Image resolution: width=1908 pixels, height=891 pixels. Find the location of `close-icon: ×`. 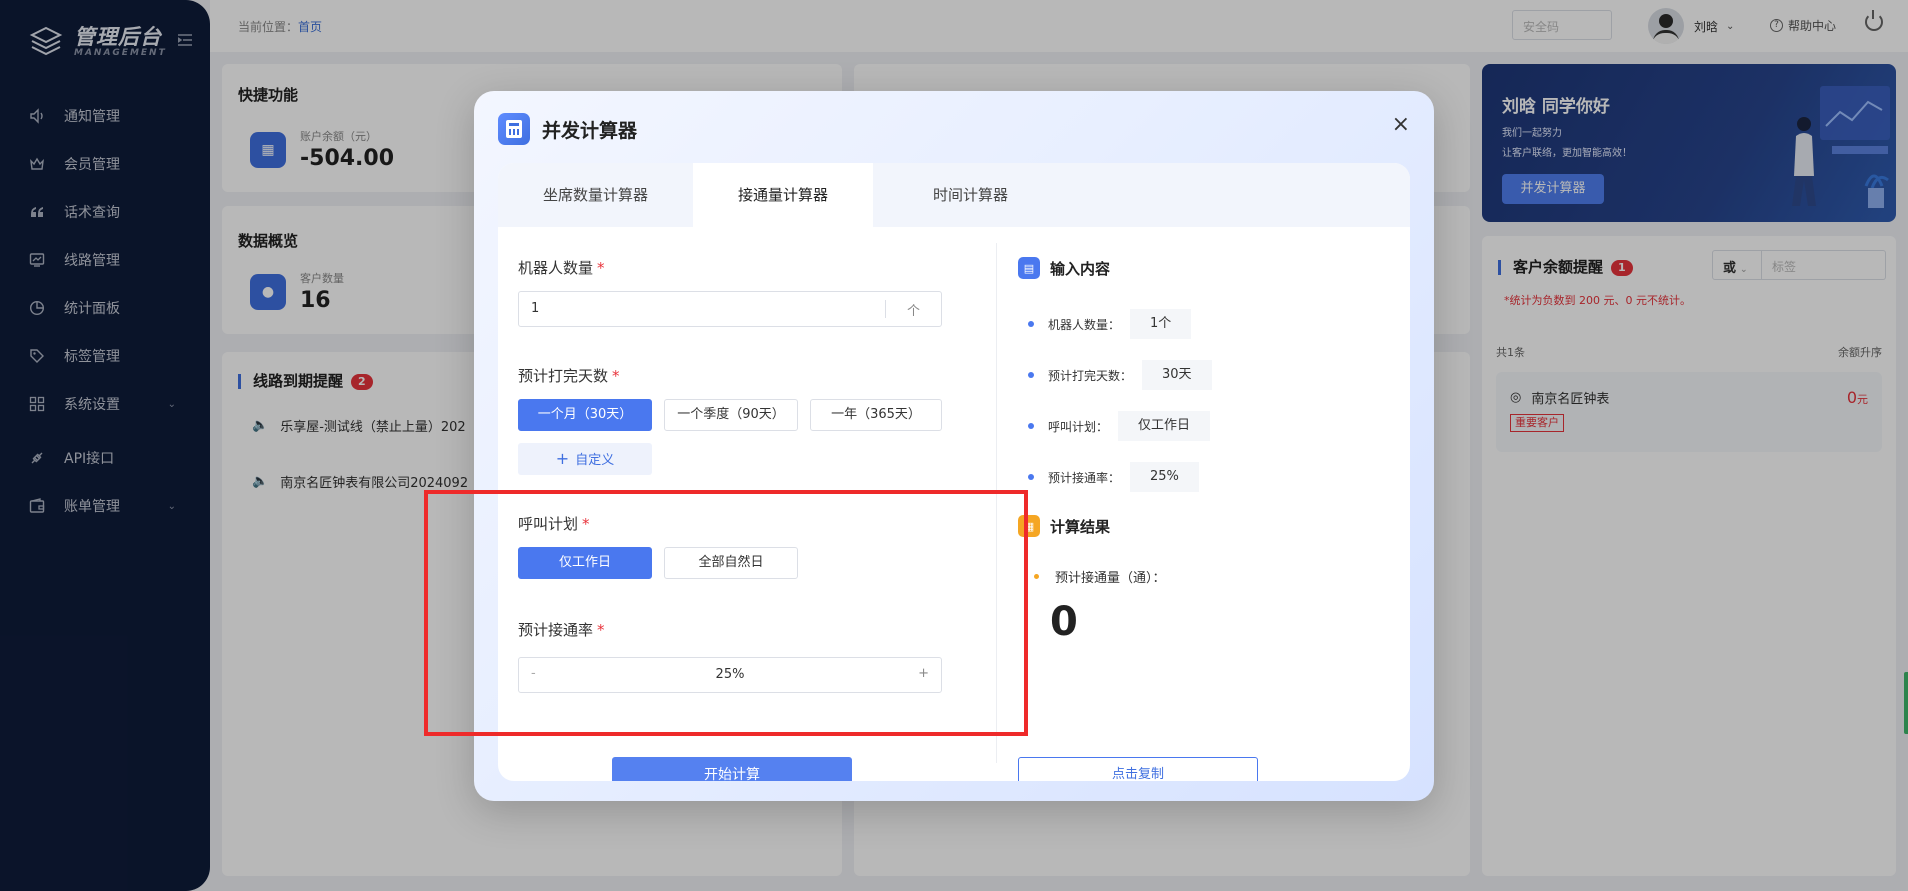

close-icon: × is located at coordinates (1401, 125).